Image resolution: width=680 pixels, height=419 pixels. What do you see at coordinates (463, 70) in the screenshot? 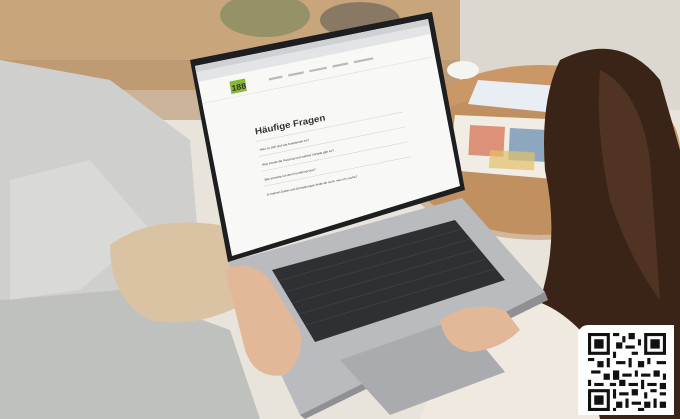
I see `mouse-object` at bounding box center [463, 70].